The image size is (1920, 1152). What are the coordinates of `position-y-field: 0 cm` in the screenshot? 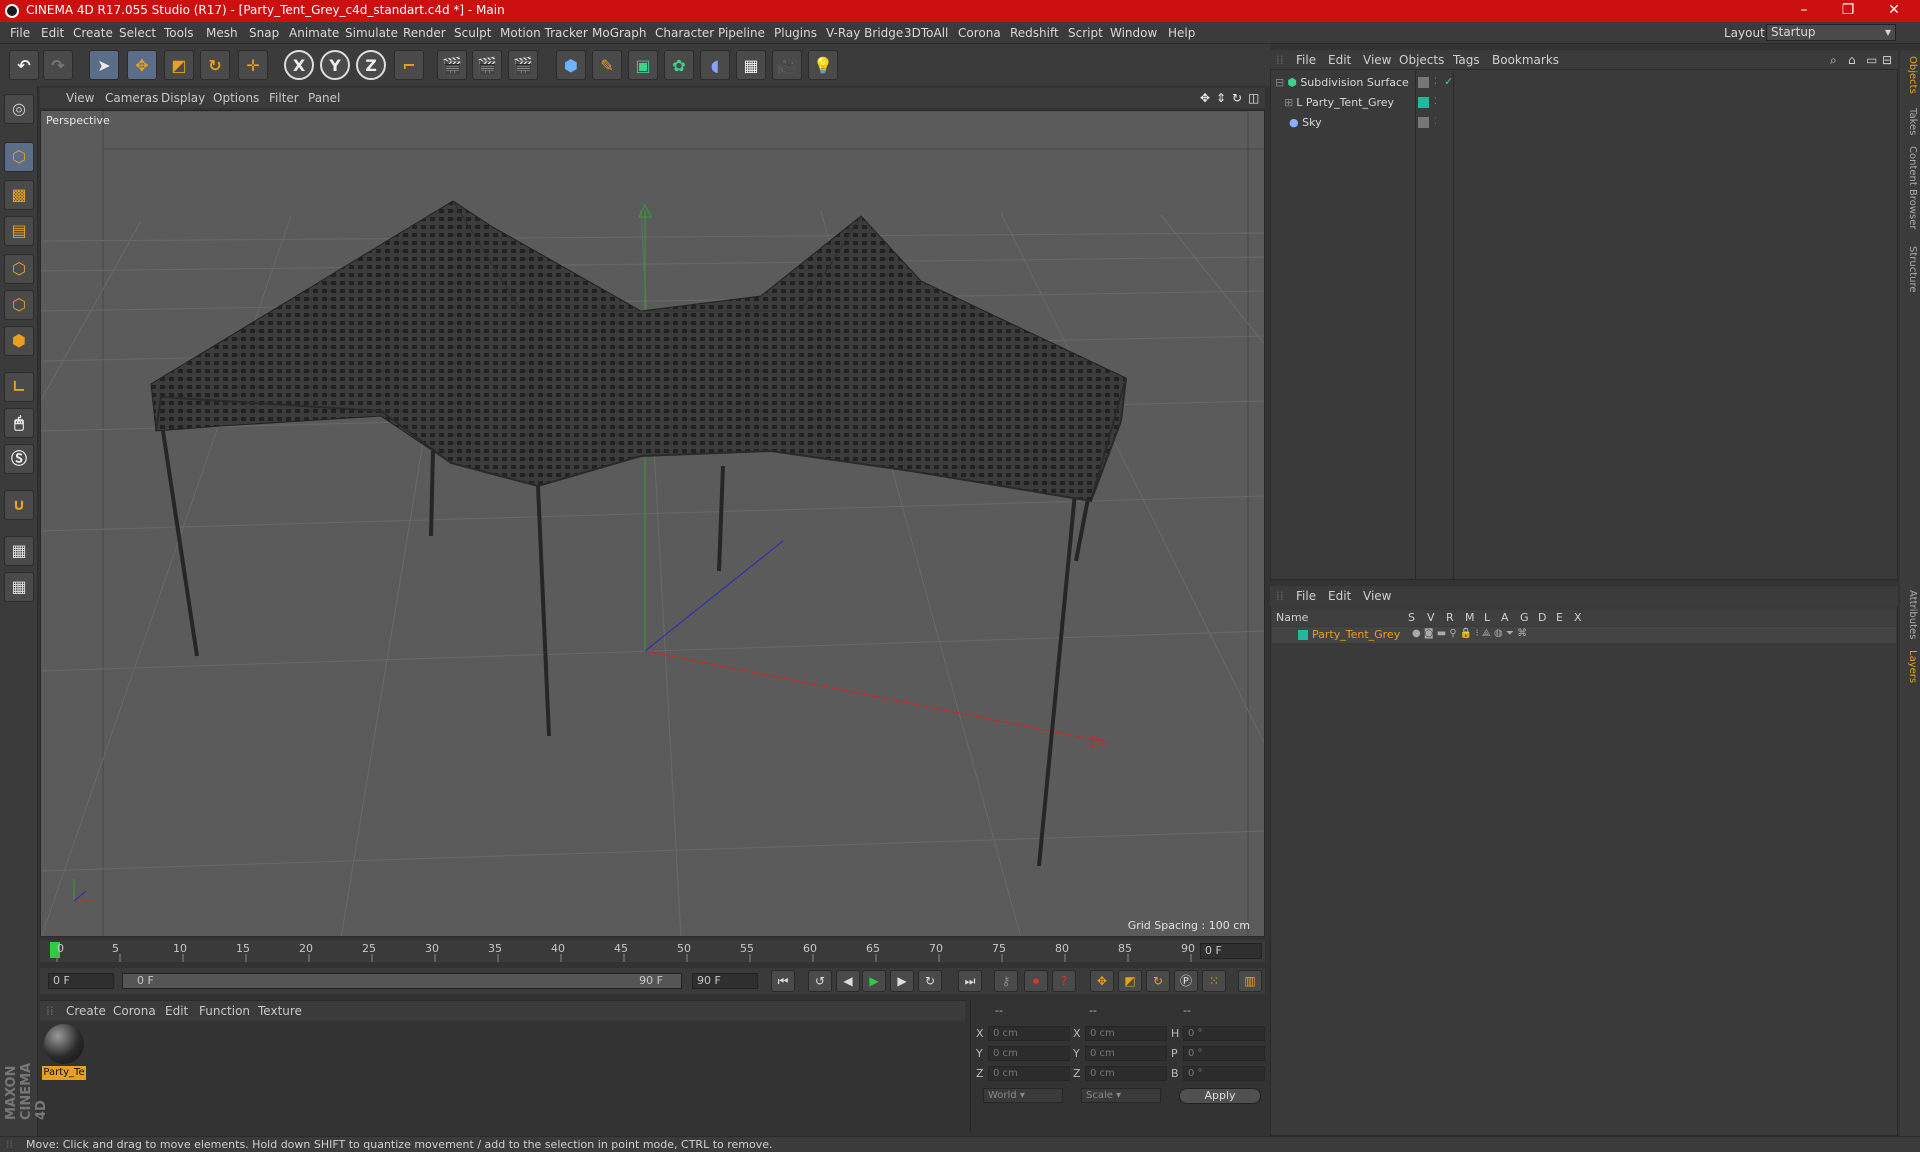 It's located at (1029, 1053).